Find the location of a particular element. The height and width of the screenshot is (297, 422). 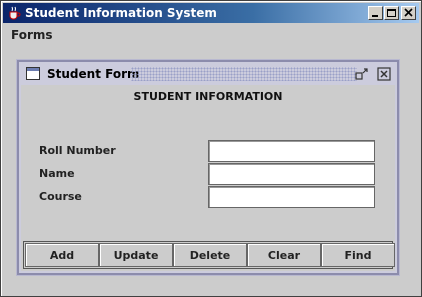

maximize-button is located at coordinates (391, 13).